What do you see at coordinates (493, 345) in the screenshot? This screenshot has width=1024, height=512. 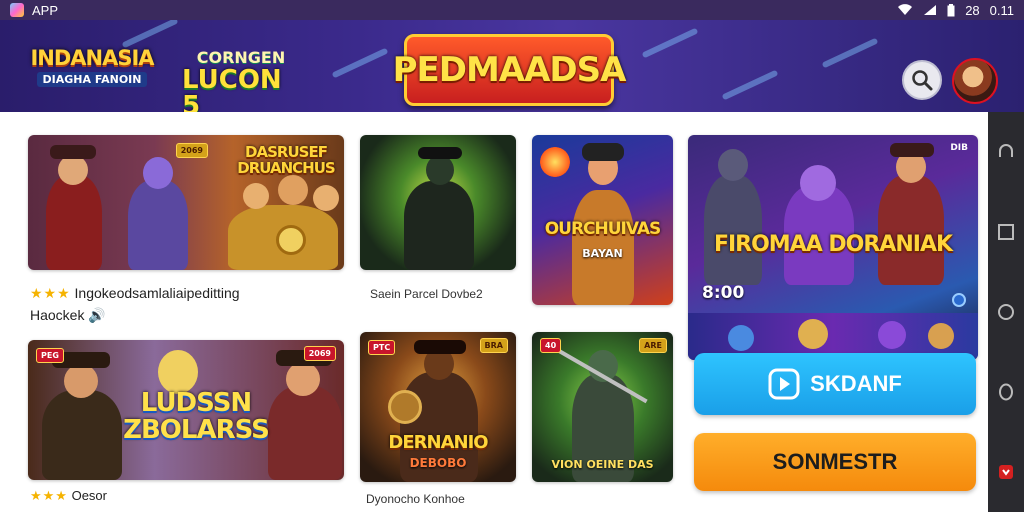 I see `game-card-badge: BRA` at bounding box center [493, 345].